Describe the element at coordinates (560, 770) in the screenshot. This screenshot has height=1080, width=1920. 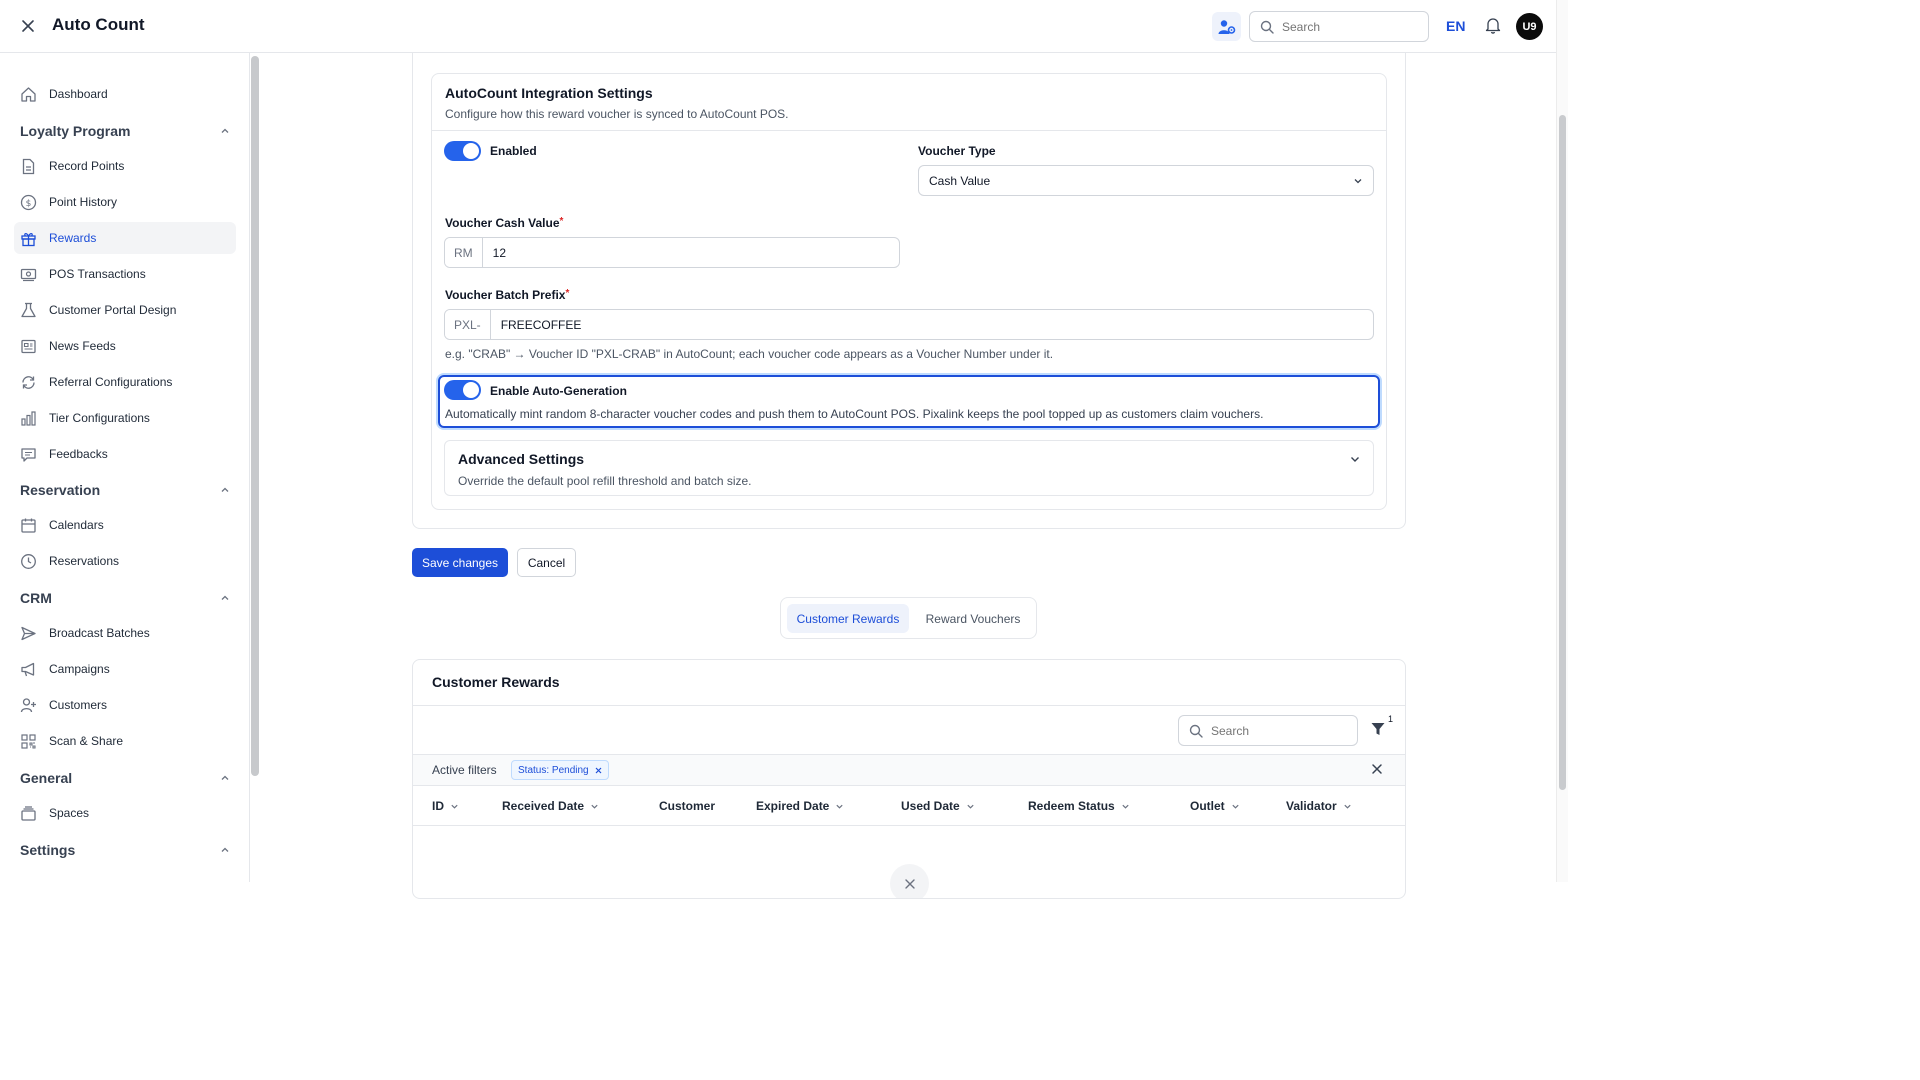
I see `filter-chip: Status: Pending` at that location.